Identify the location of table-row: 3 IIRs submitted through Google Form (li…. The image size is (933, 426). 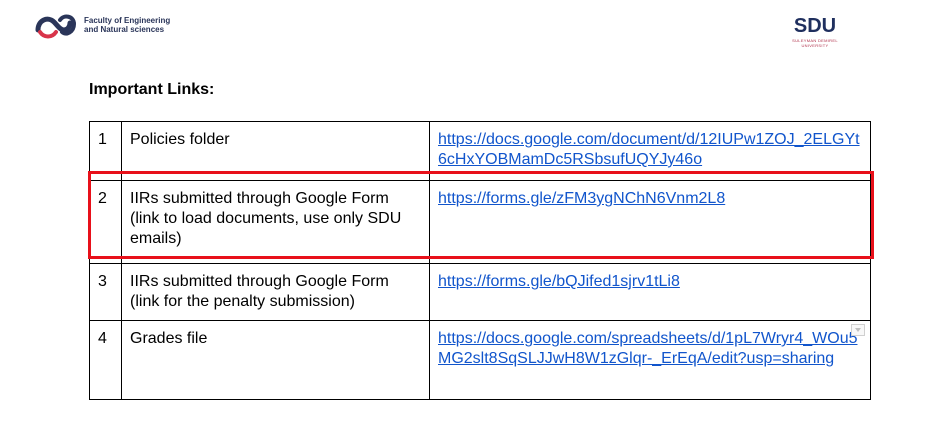
(480, 292).